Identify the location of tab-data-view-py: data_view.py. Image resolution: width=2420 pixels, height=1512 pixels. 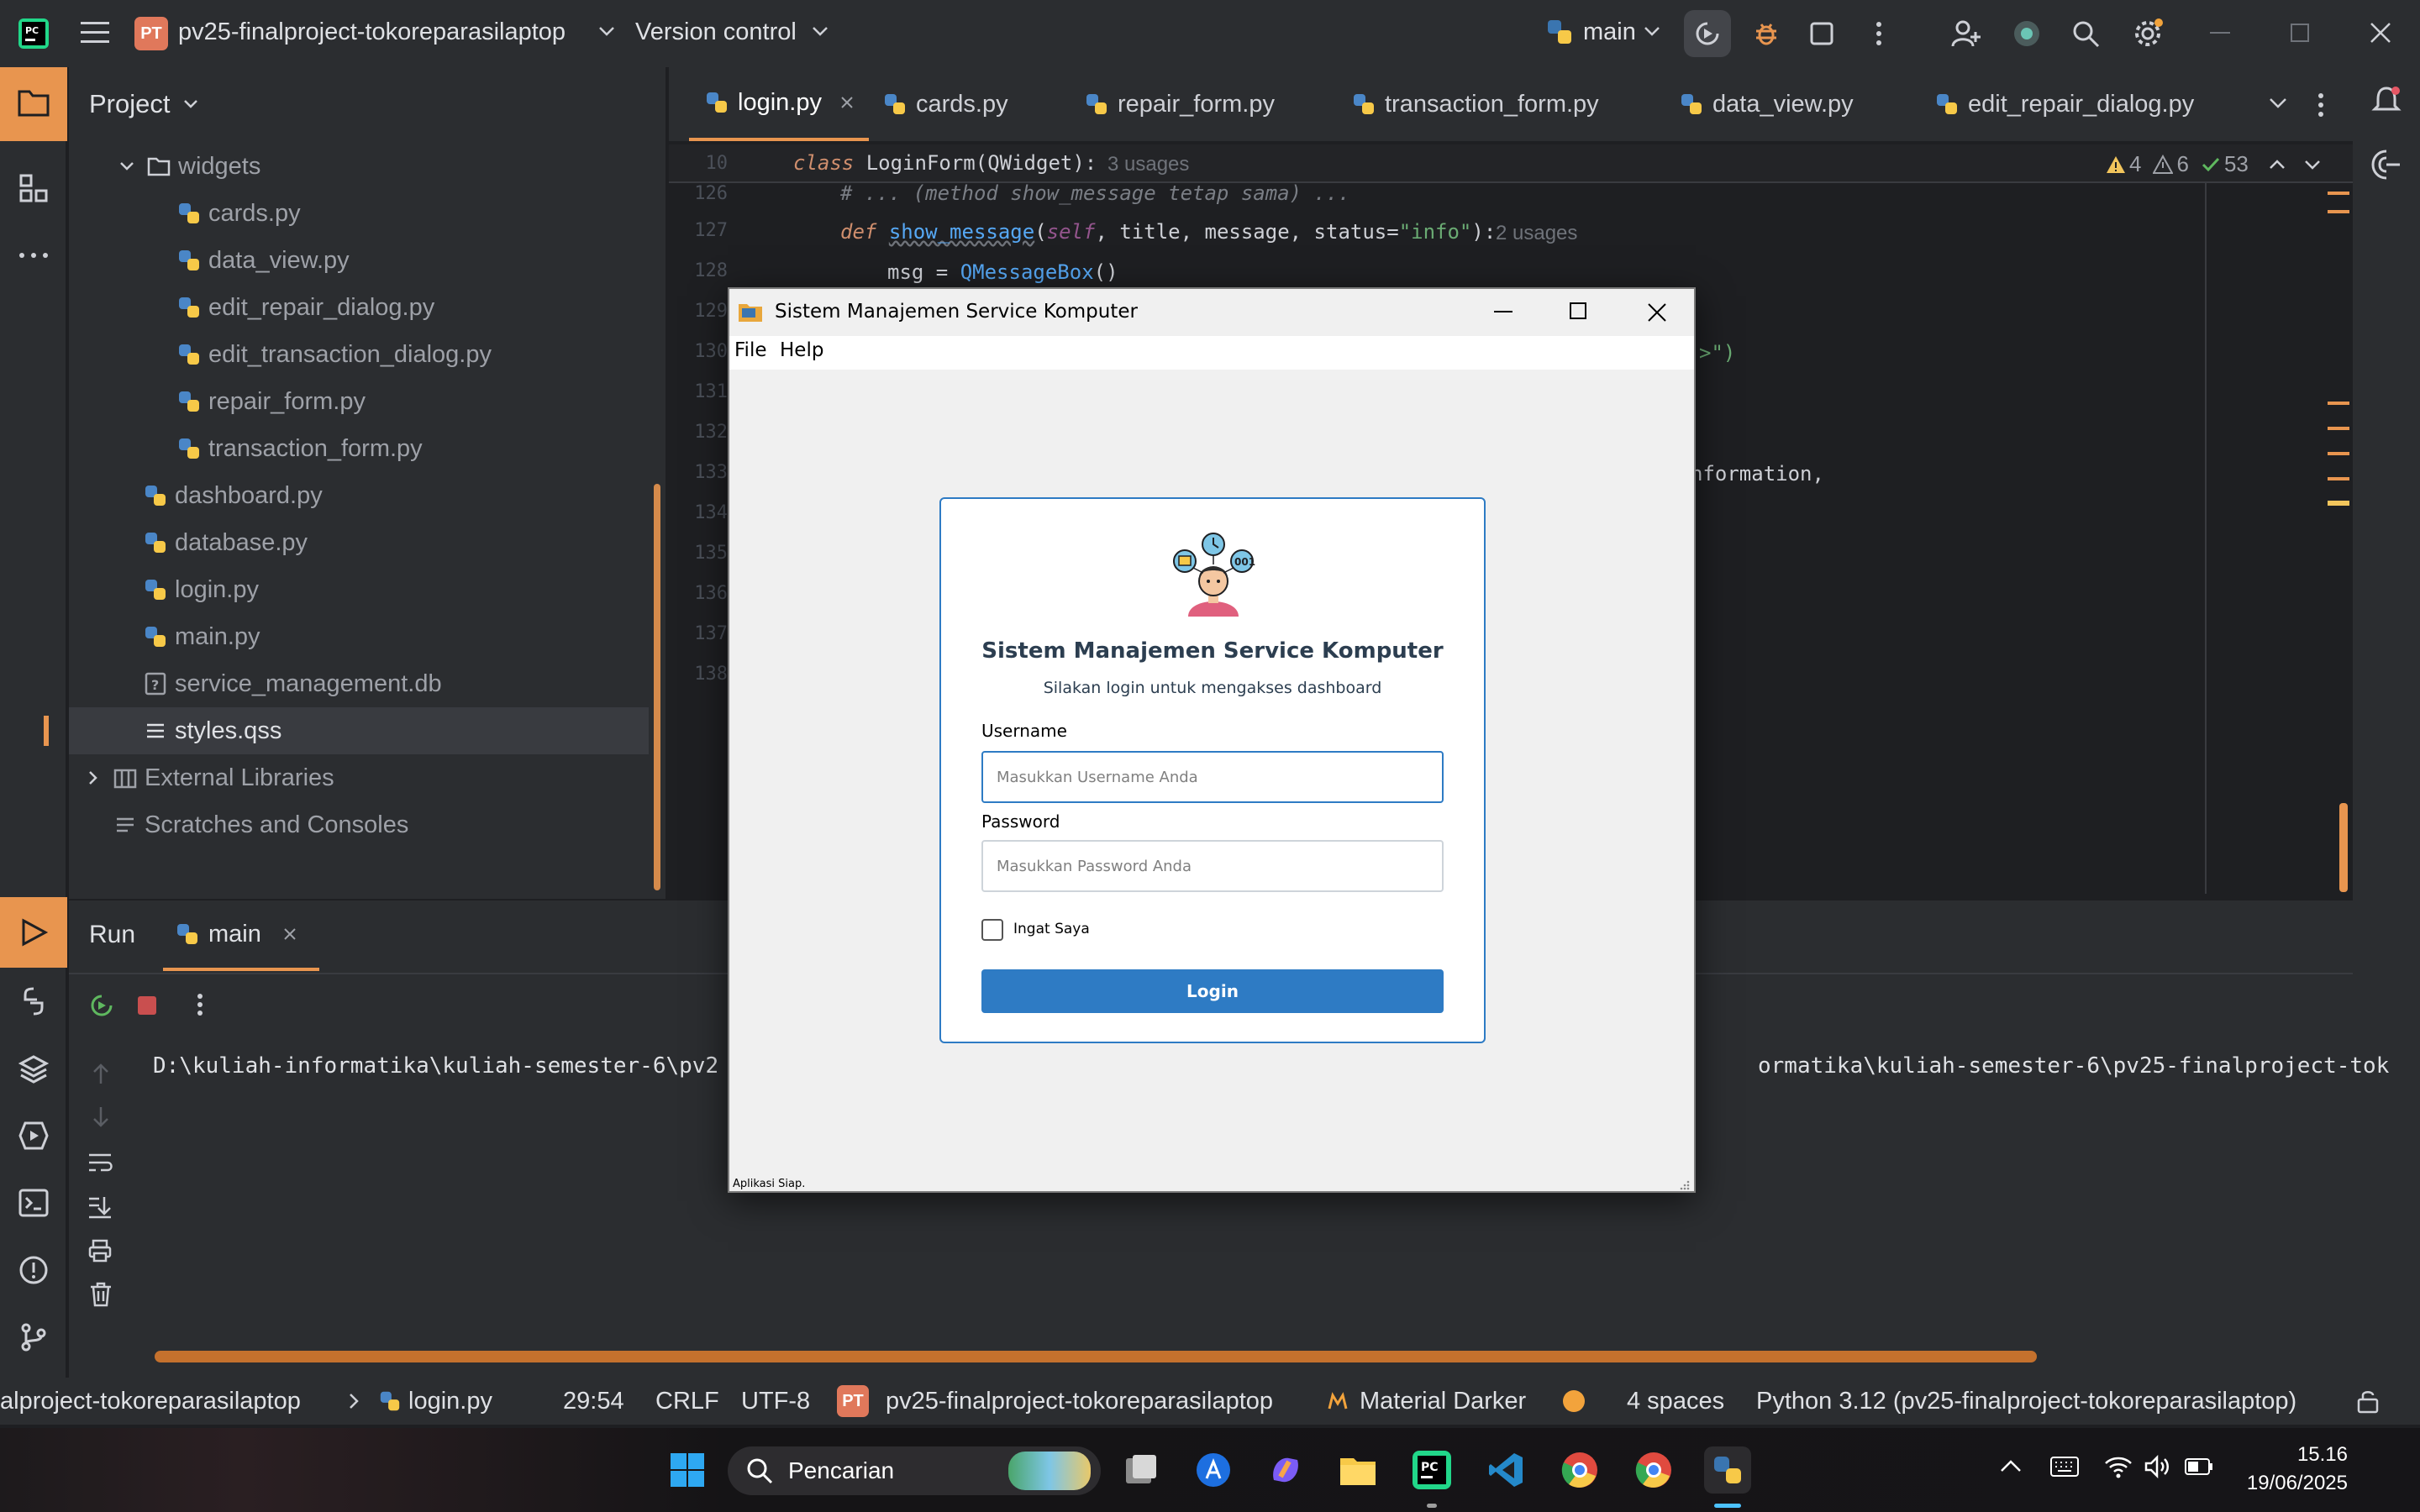
(1766, 104).